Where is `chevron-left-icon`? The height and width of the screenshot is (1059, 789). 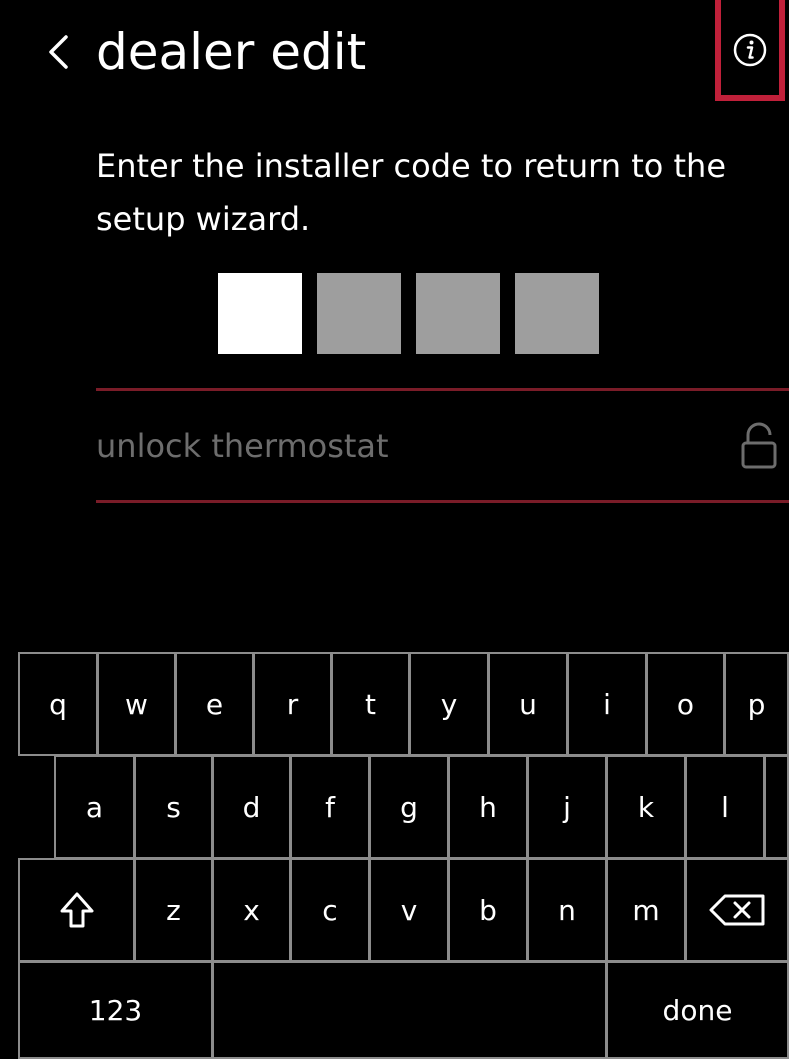
chevron-left-icon is located at coordinates (58, 52).